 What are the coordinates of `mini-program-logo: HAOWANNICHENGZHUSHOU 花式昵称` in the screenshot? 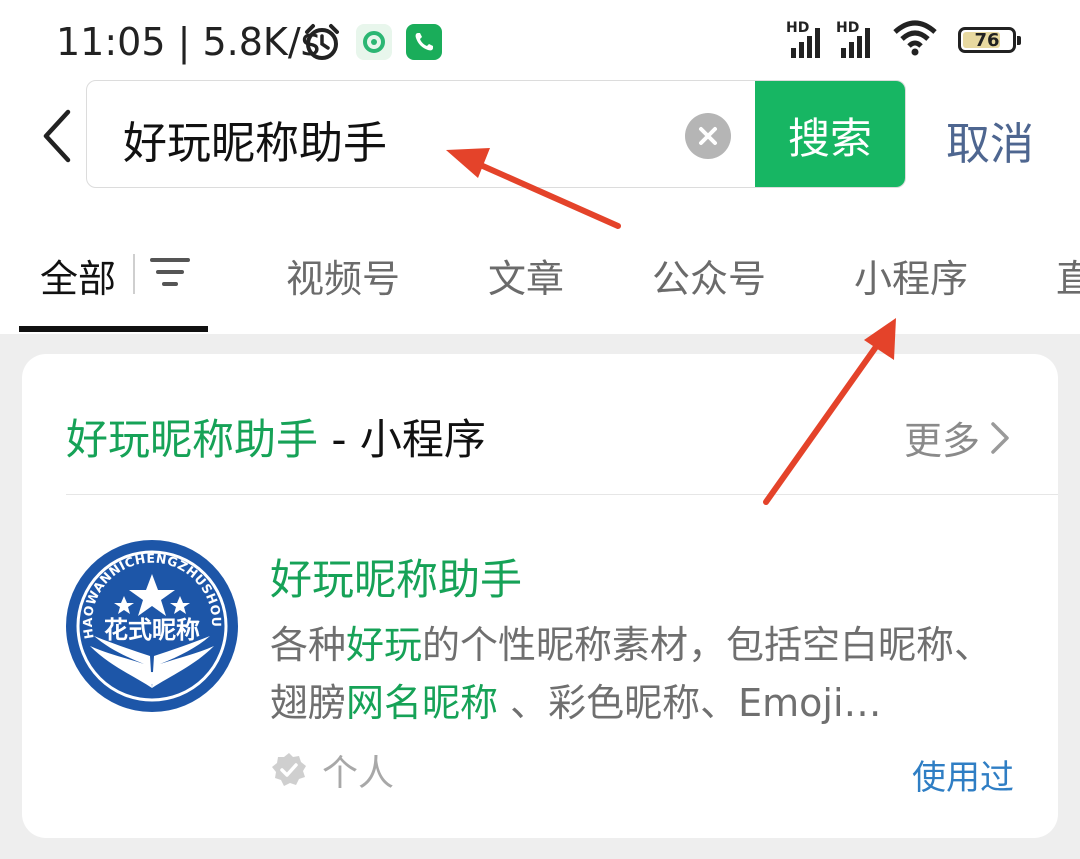 It's located at (152, 626).